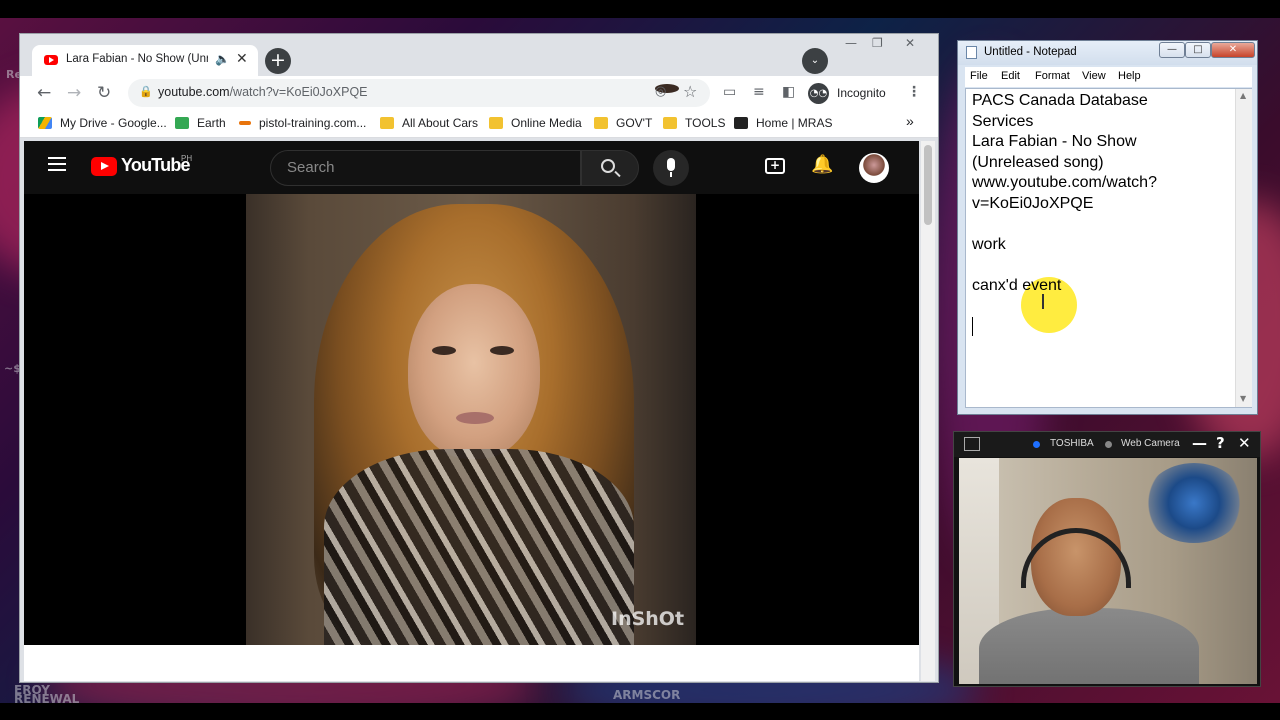  I want to click on video-subject-leopard-top, so click(479, 547).